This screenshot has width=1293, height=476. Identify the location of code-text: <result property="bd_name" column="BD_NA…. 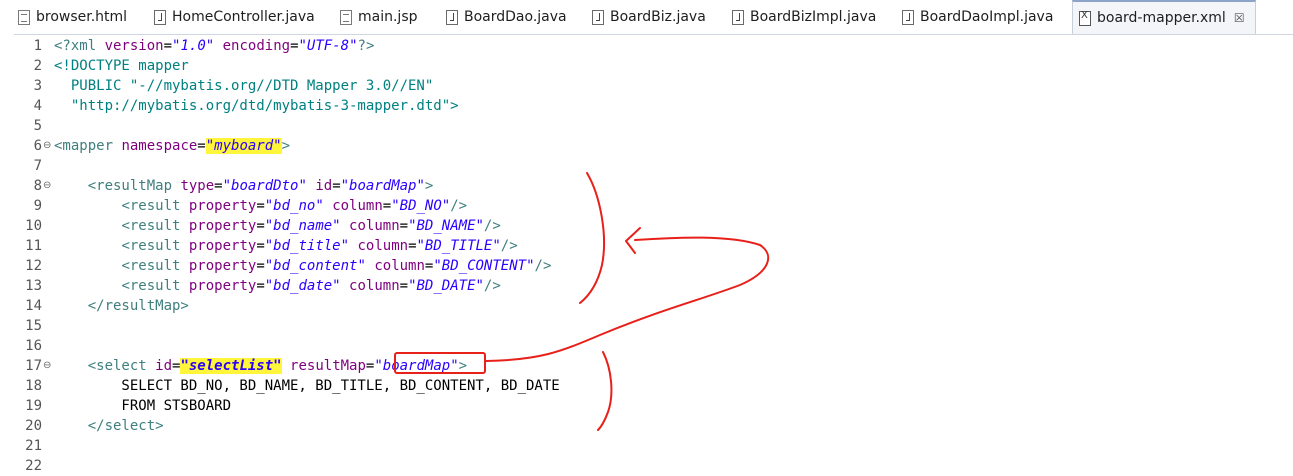
(311, 226).